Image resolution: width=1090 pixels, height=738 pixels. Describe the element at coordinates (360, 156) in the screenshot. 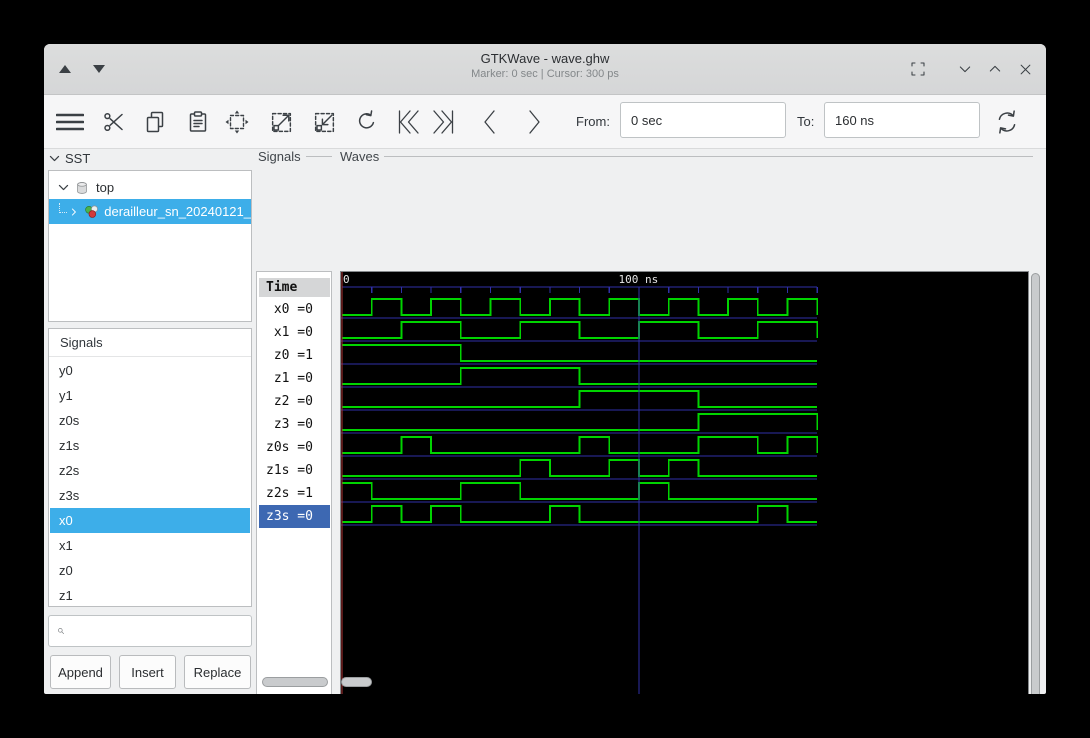

I see `waves-frame-label: Waves` at that location.